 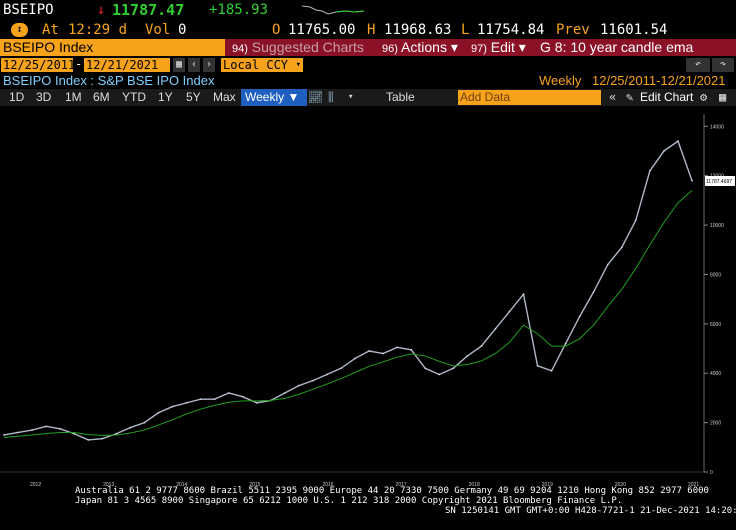 I want to click on period-1d: 1D, so click(x=16, y=97).